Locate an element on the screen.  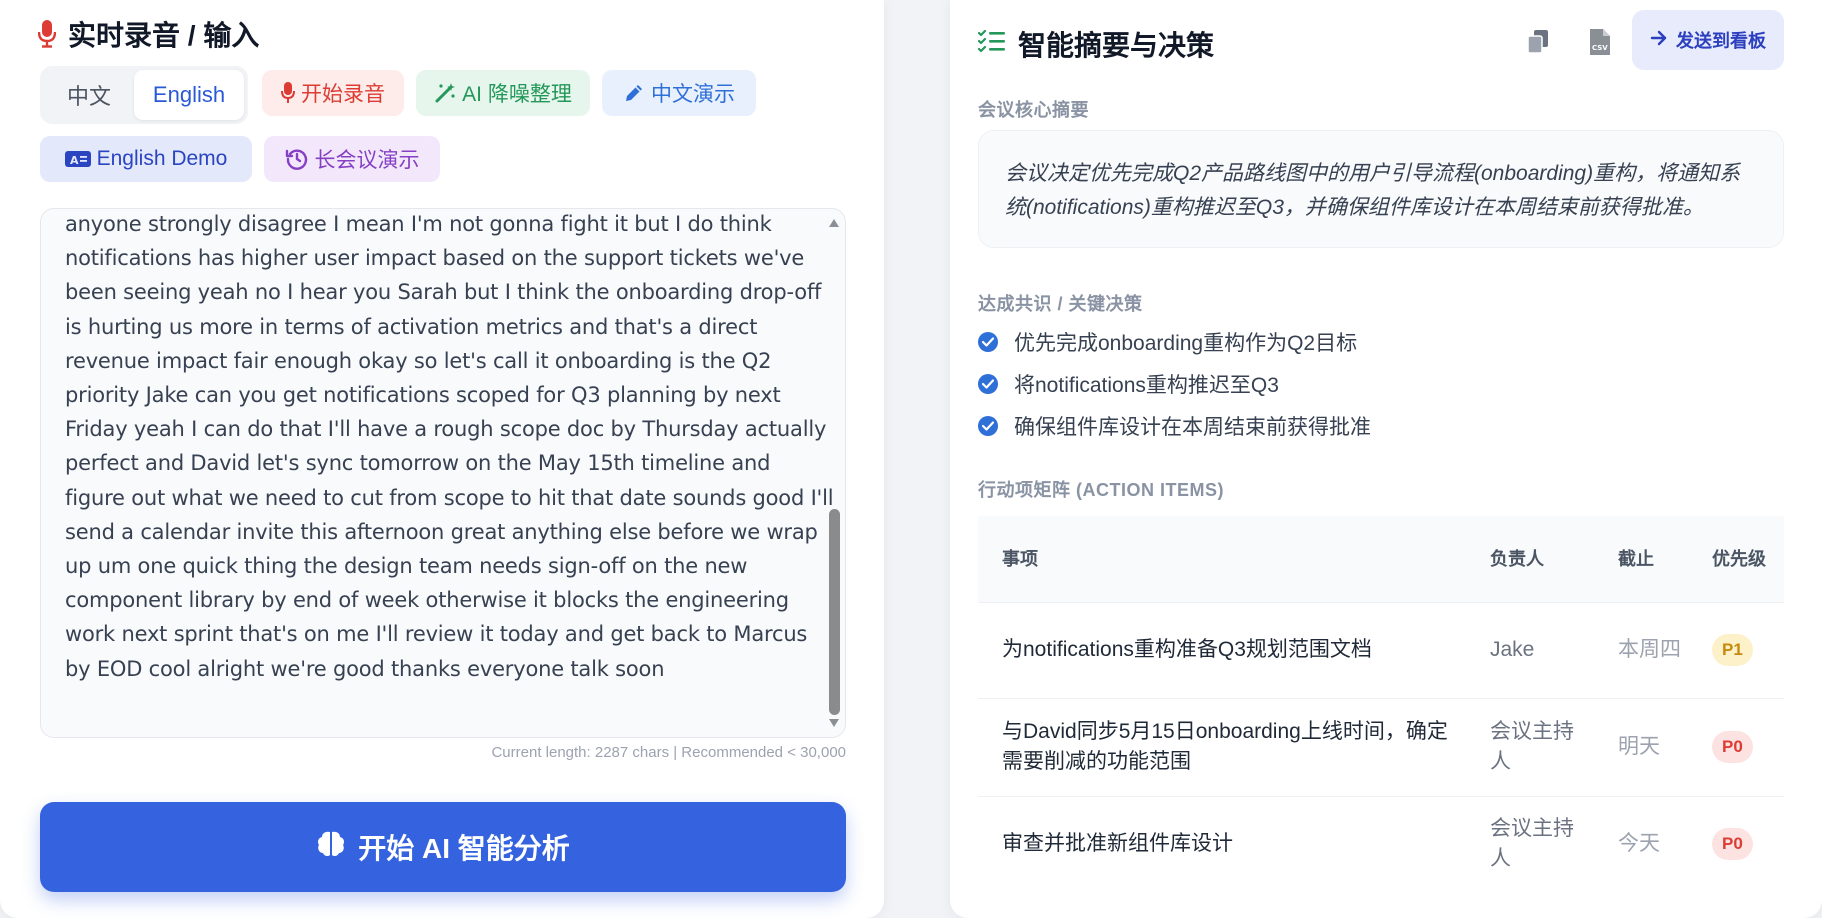
input-panel-title: 实时录音 / 输入 is located at coordinates (164, 35).